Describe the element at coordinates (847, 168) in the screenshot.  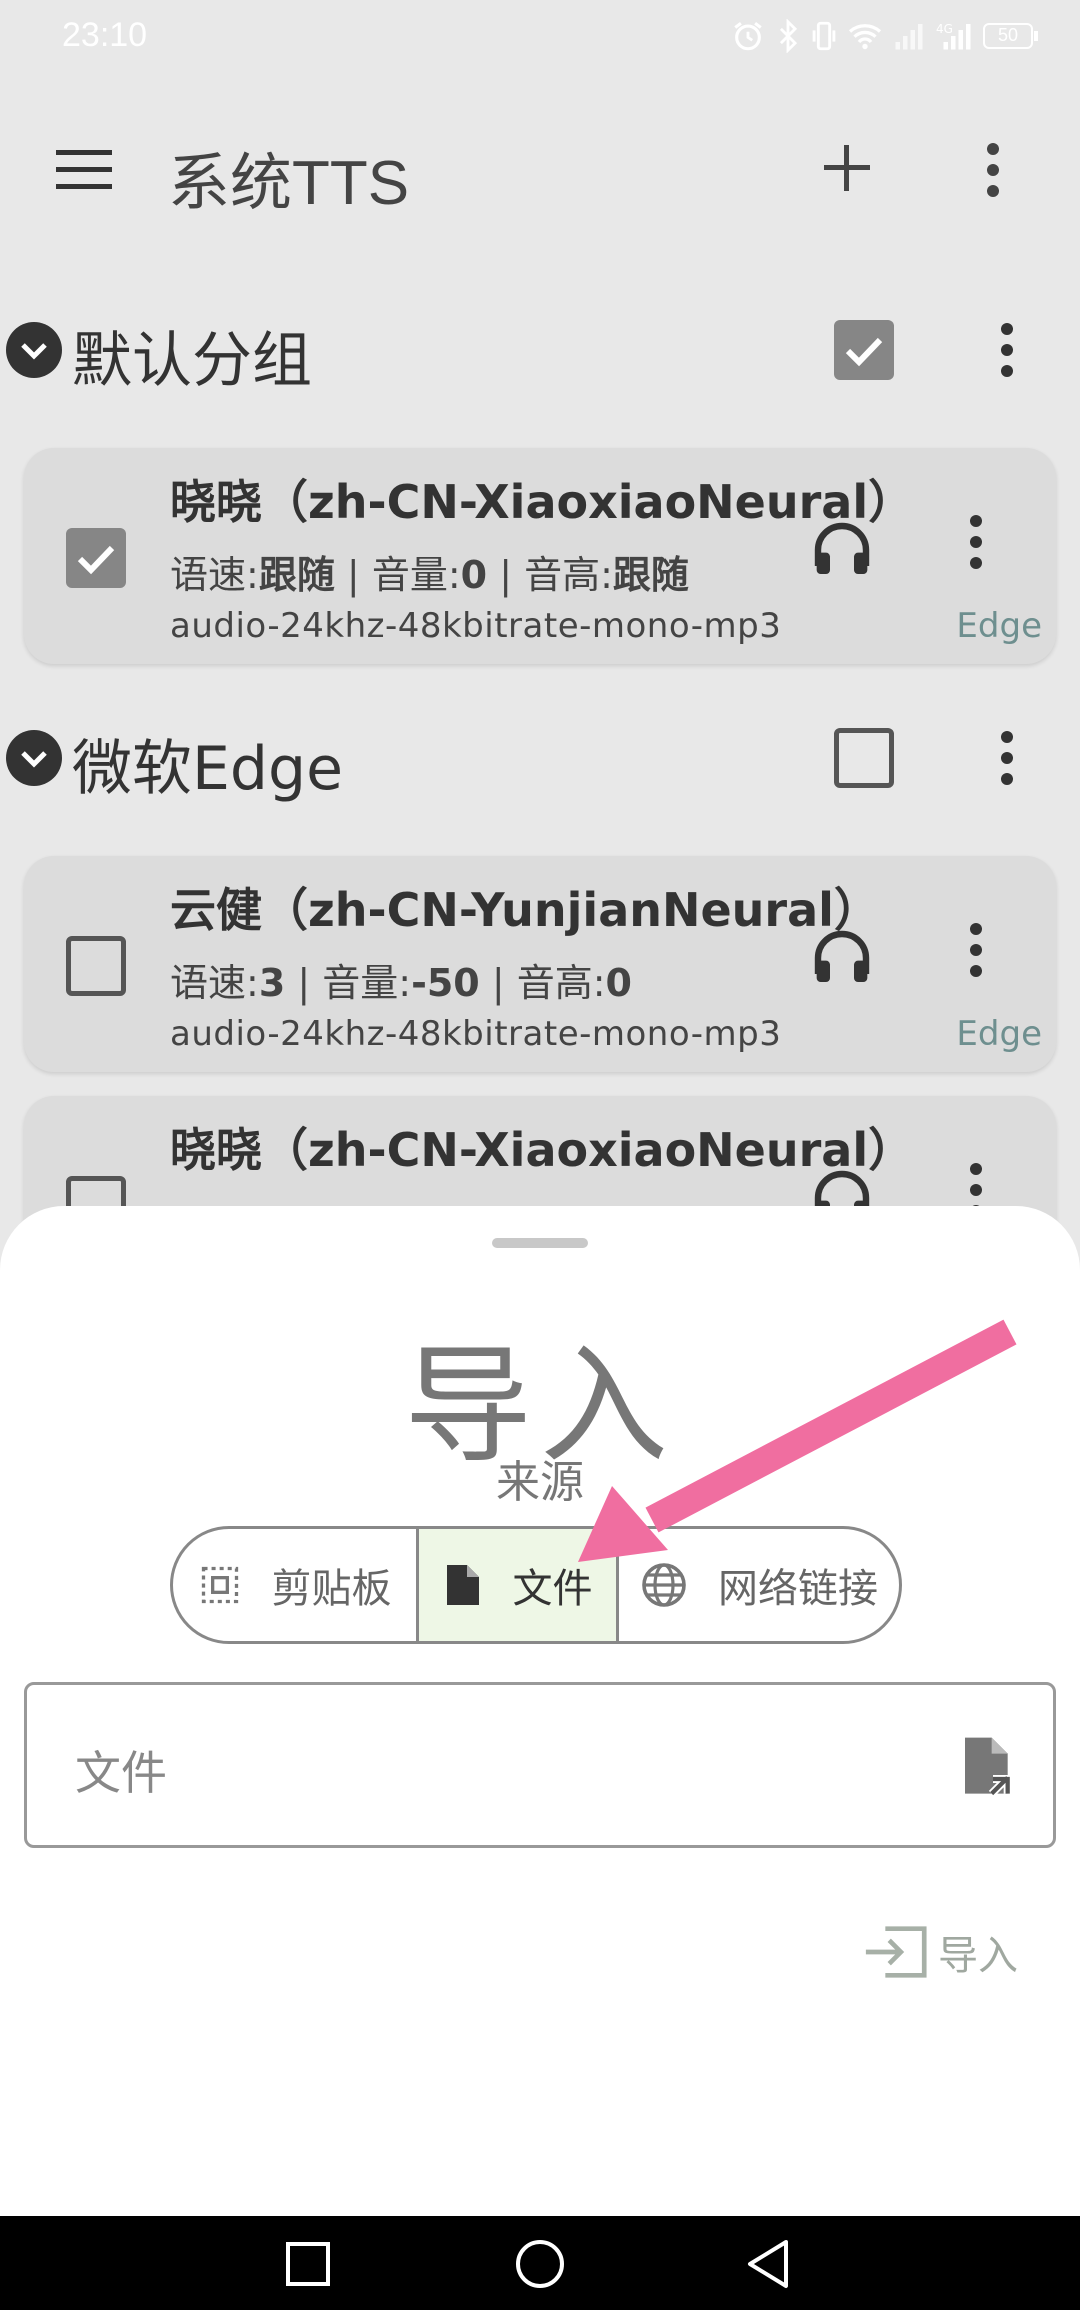
I see `add-icon` at that location.